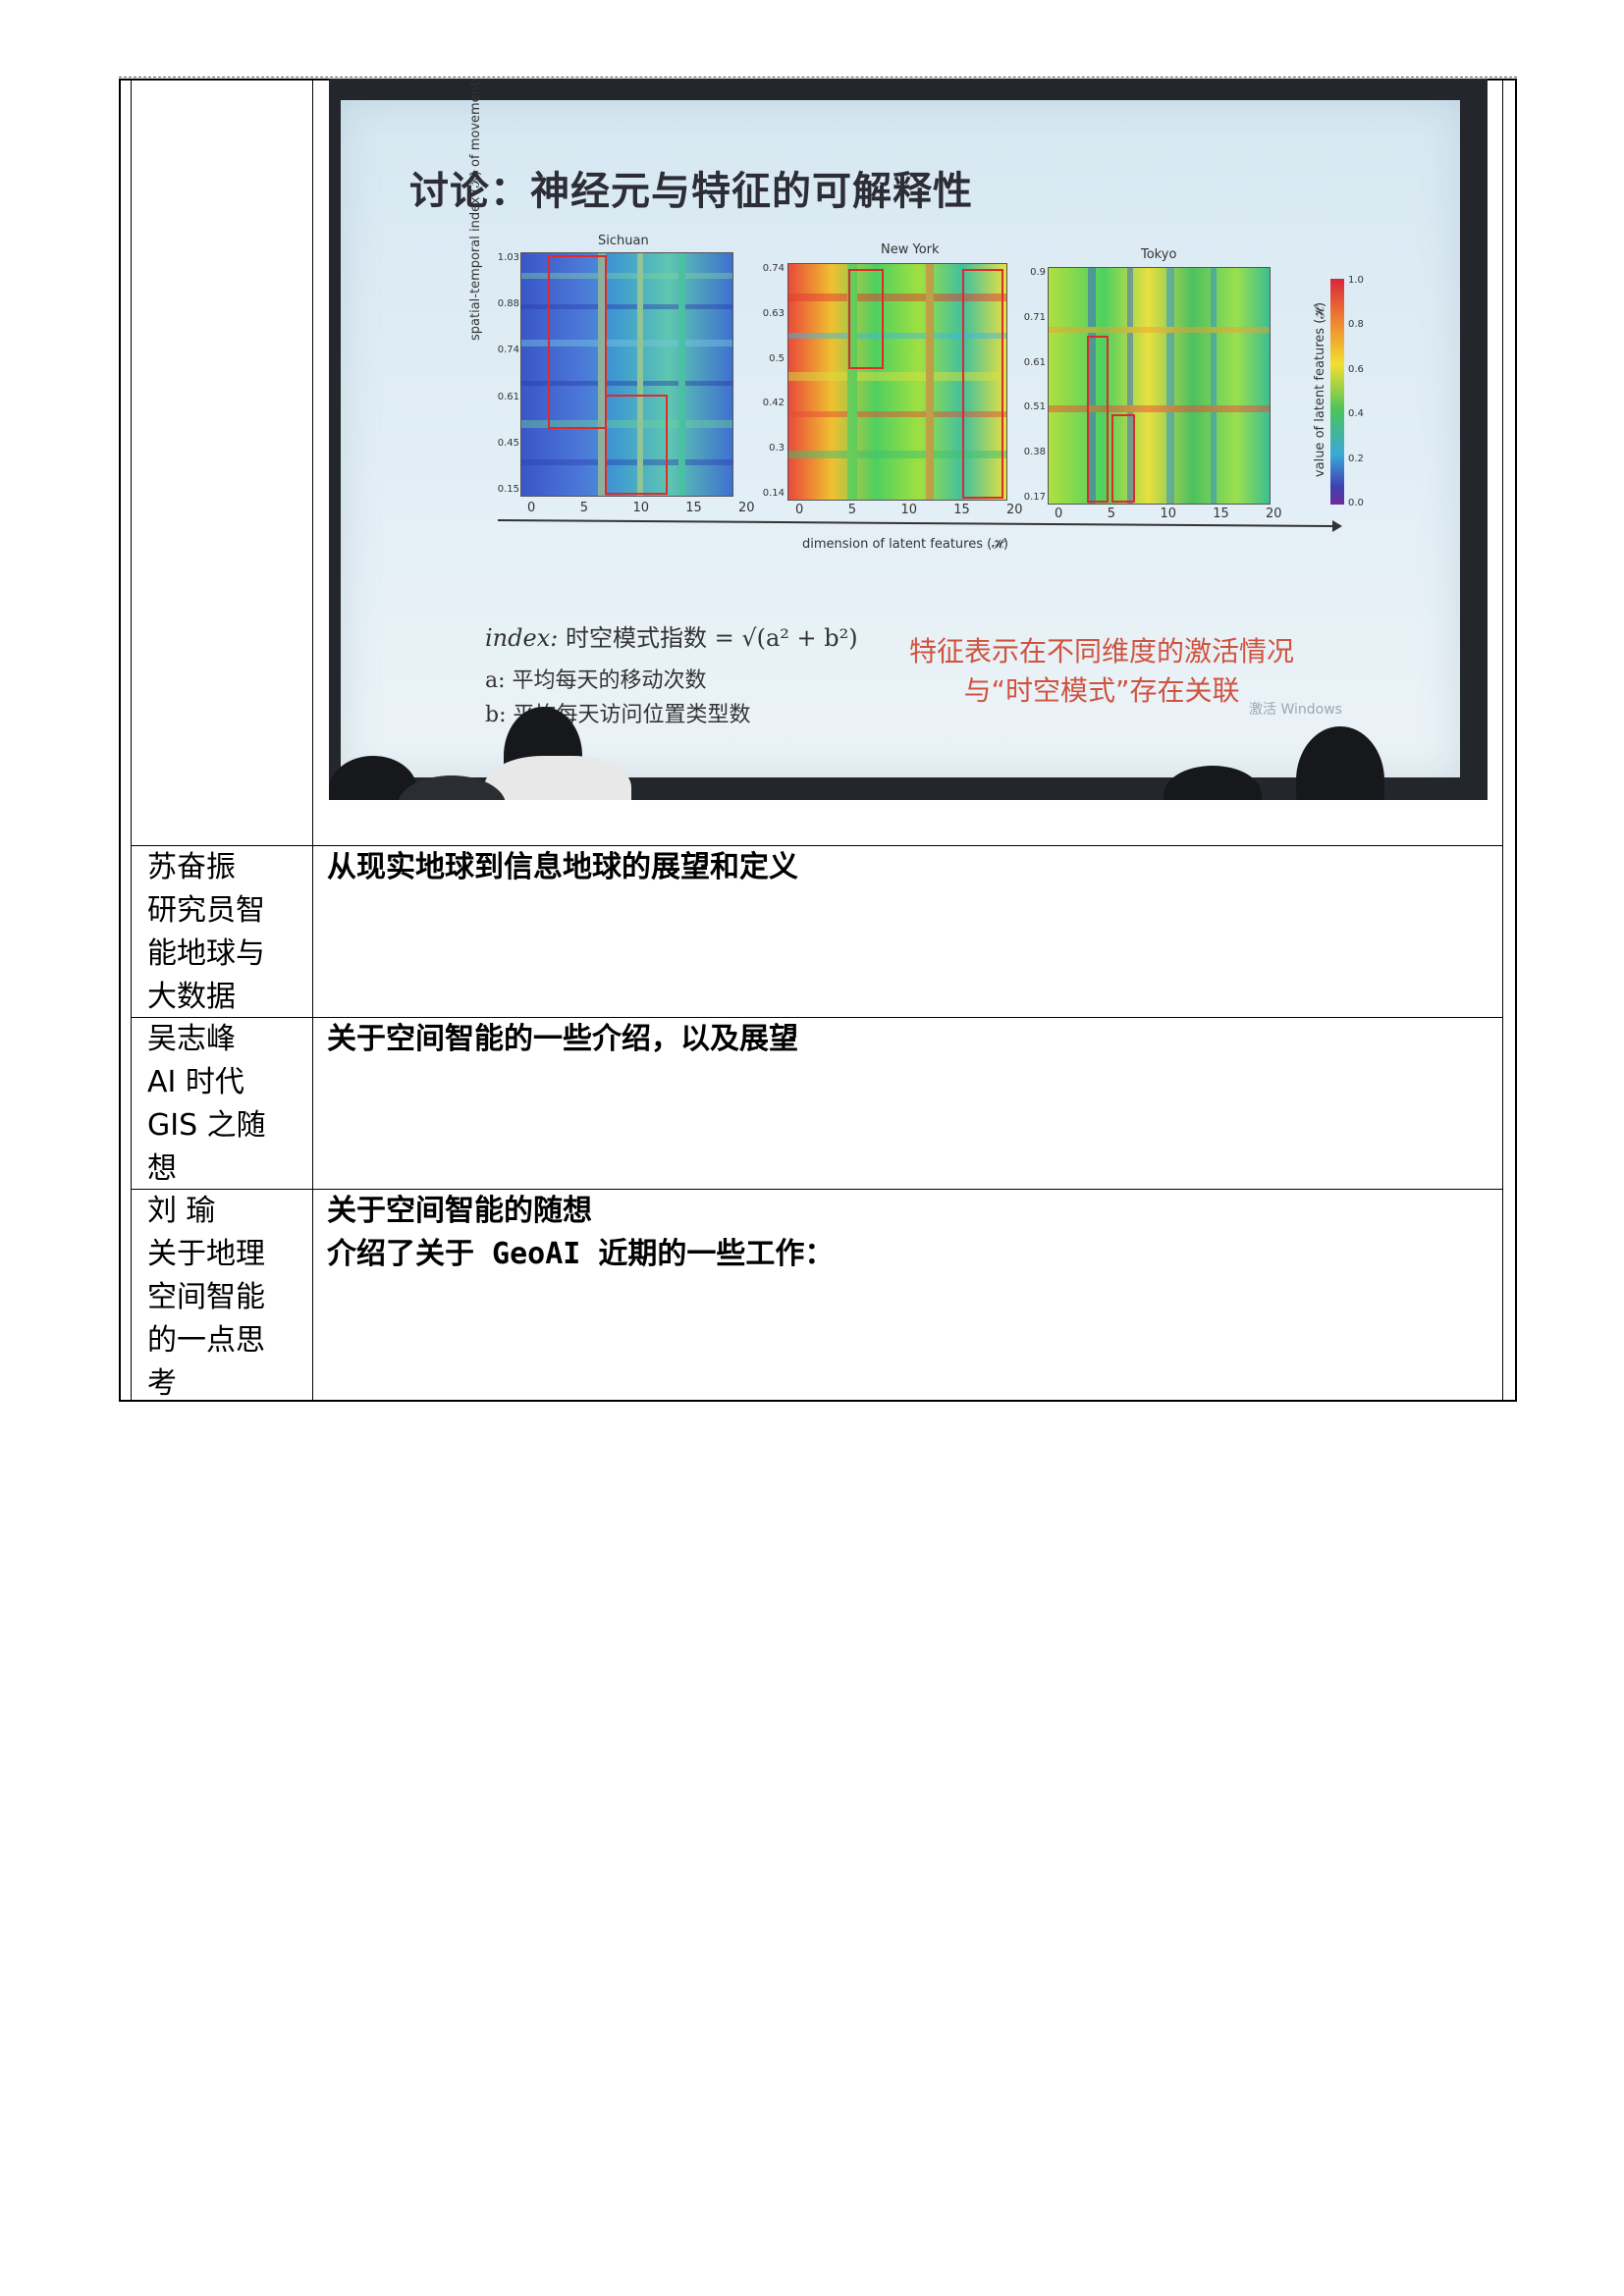 The height and width of the screenshot is (2296, 1624). I want to click on heatmap-sichuan-image, so click(626, 374).